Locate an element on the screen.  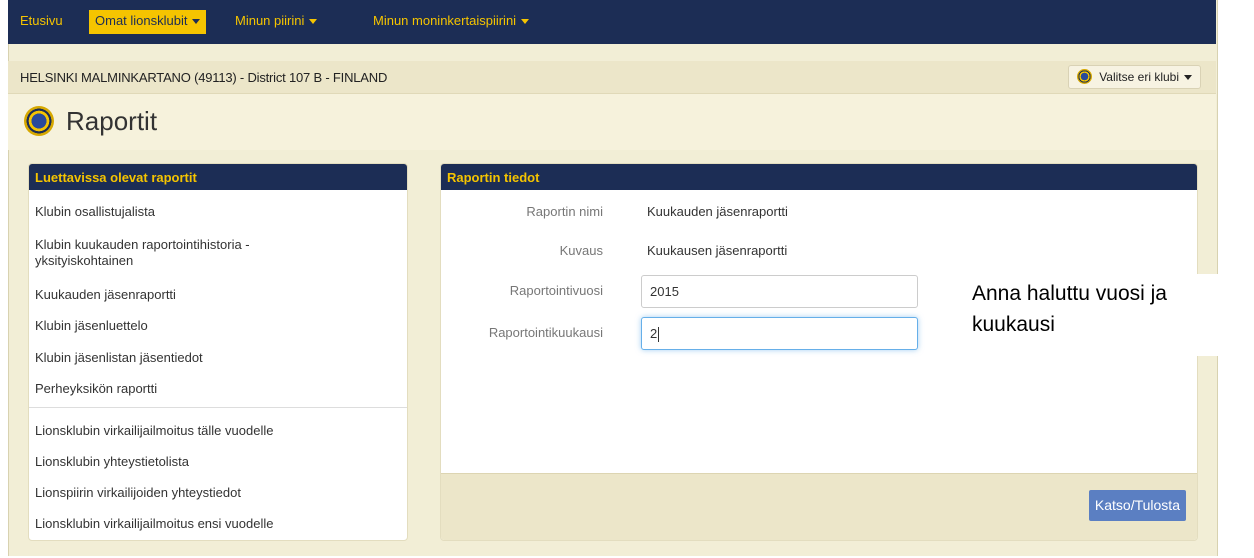
report-month-label: Raportointikuukausi is located at coordinates (545, 332).